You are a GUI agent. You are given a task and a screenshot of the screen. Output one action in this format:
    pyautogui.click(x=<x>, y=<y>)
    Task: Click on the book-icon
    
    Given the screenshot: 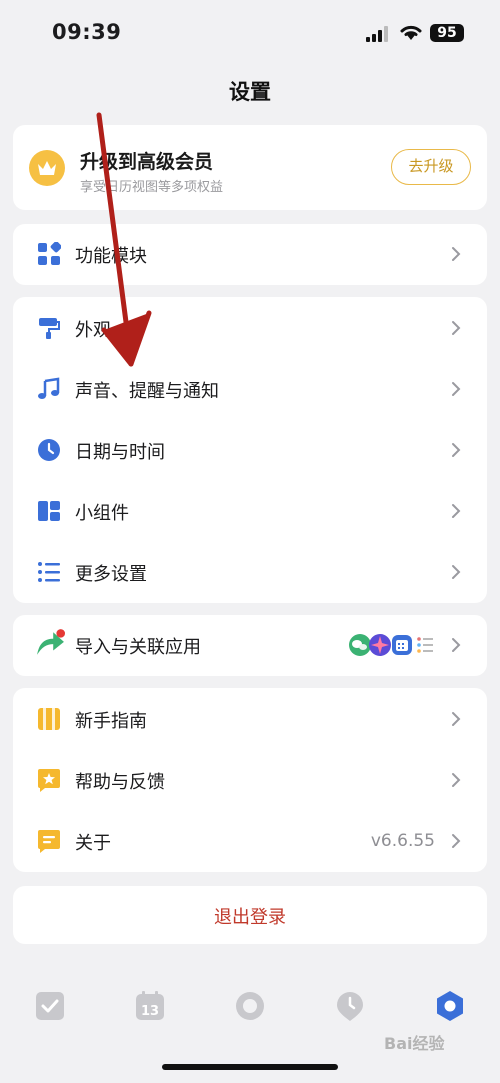 What is the action you would take?
    pyautogui.click(x=49, y=719)
    